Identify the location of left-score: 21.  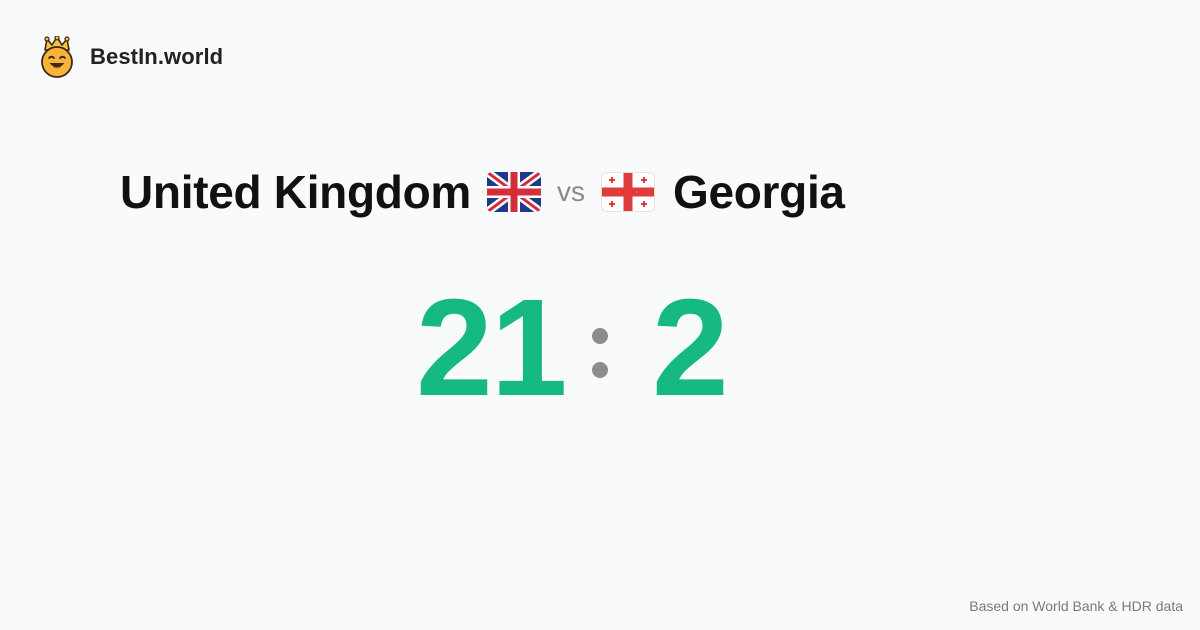
(491, 348).